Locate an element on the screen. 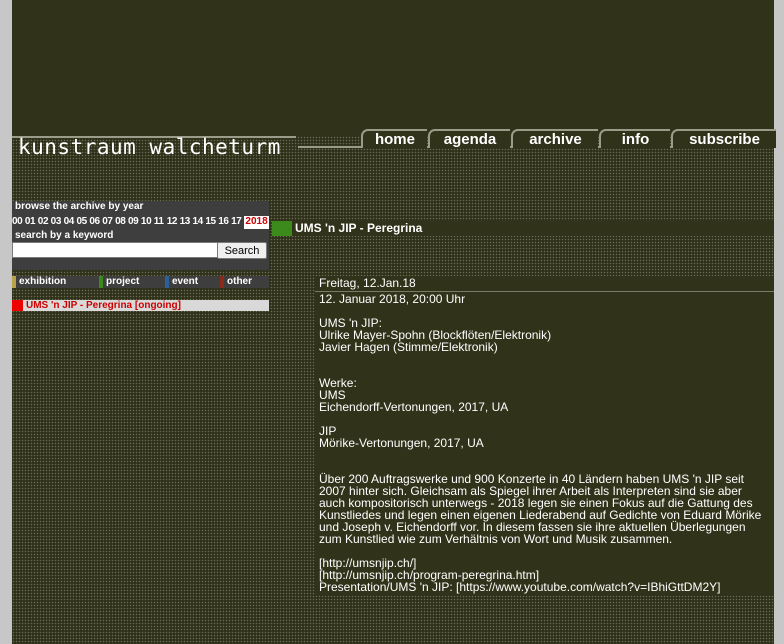  work-title: Eichendorff-Vertonungen, 2017, UA is located at coordinates (414, 407).